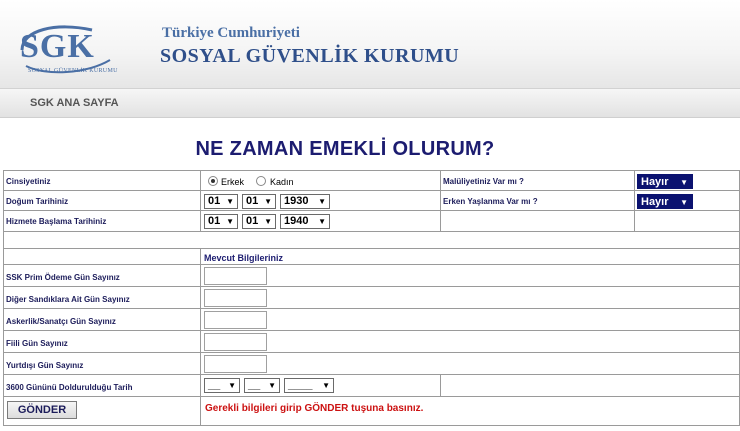  Describe the element at coordinates (262, 385) in the screenshot. I see `completion-month-select: __ ▼` at that location.